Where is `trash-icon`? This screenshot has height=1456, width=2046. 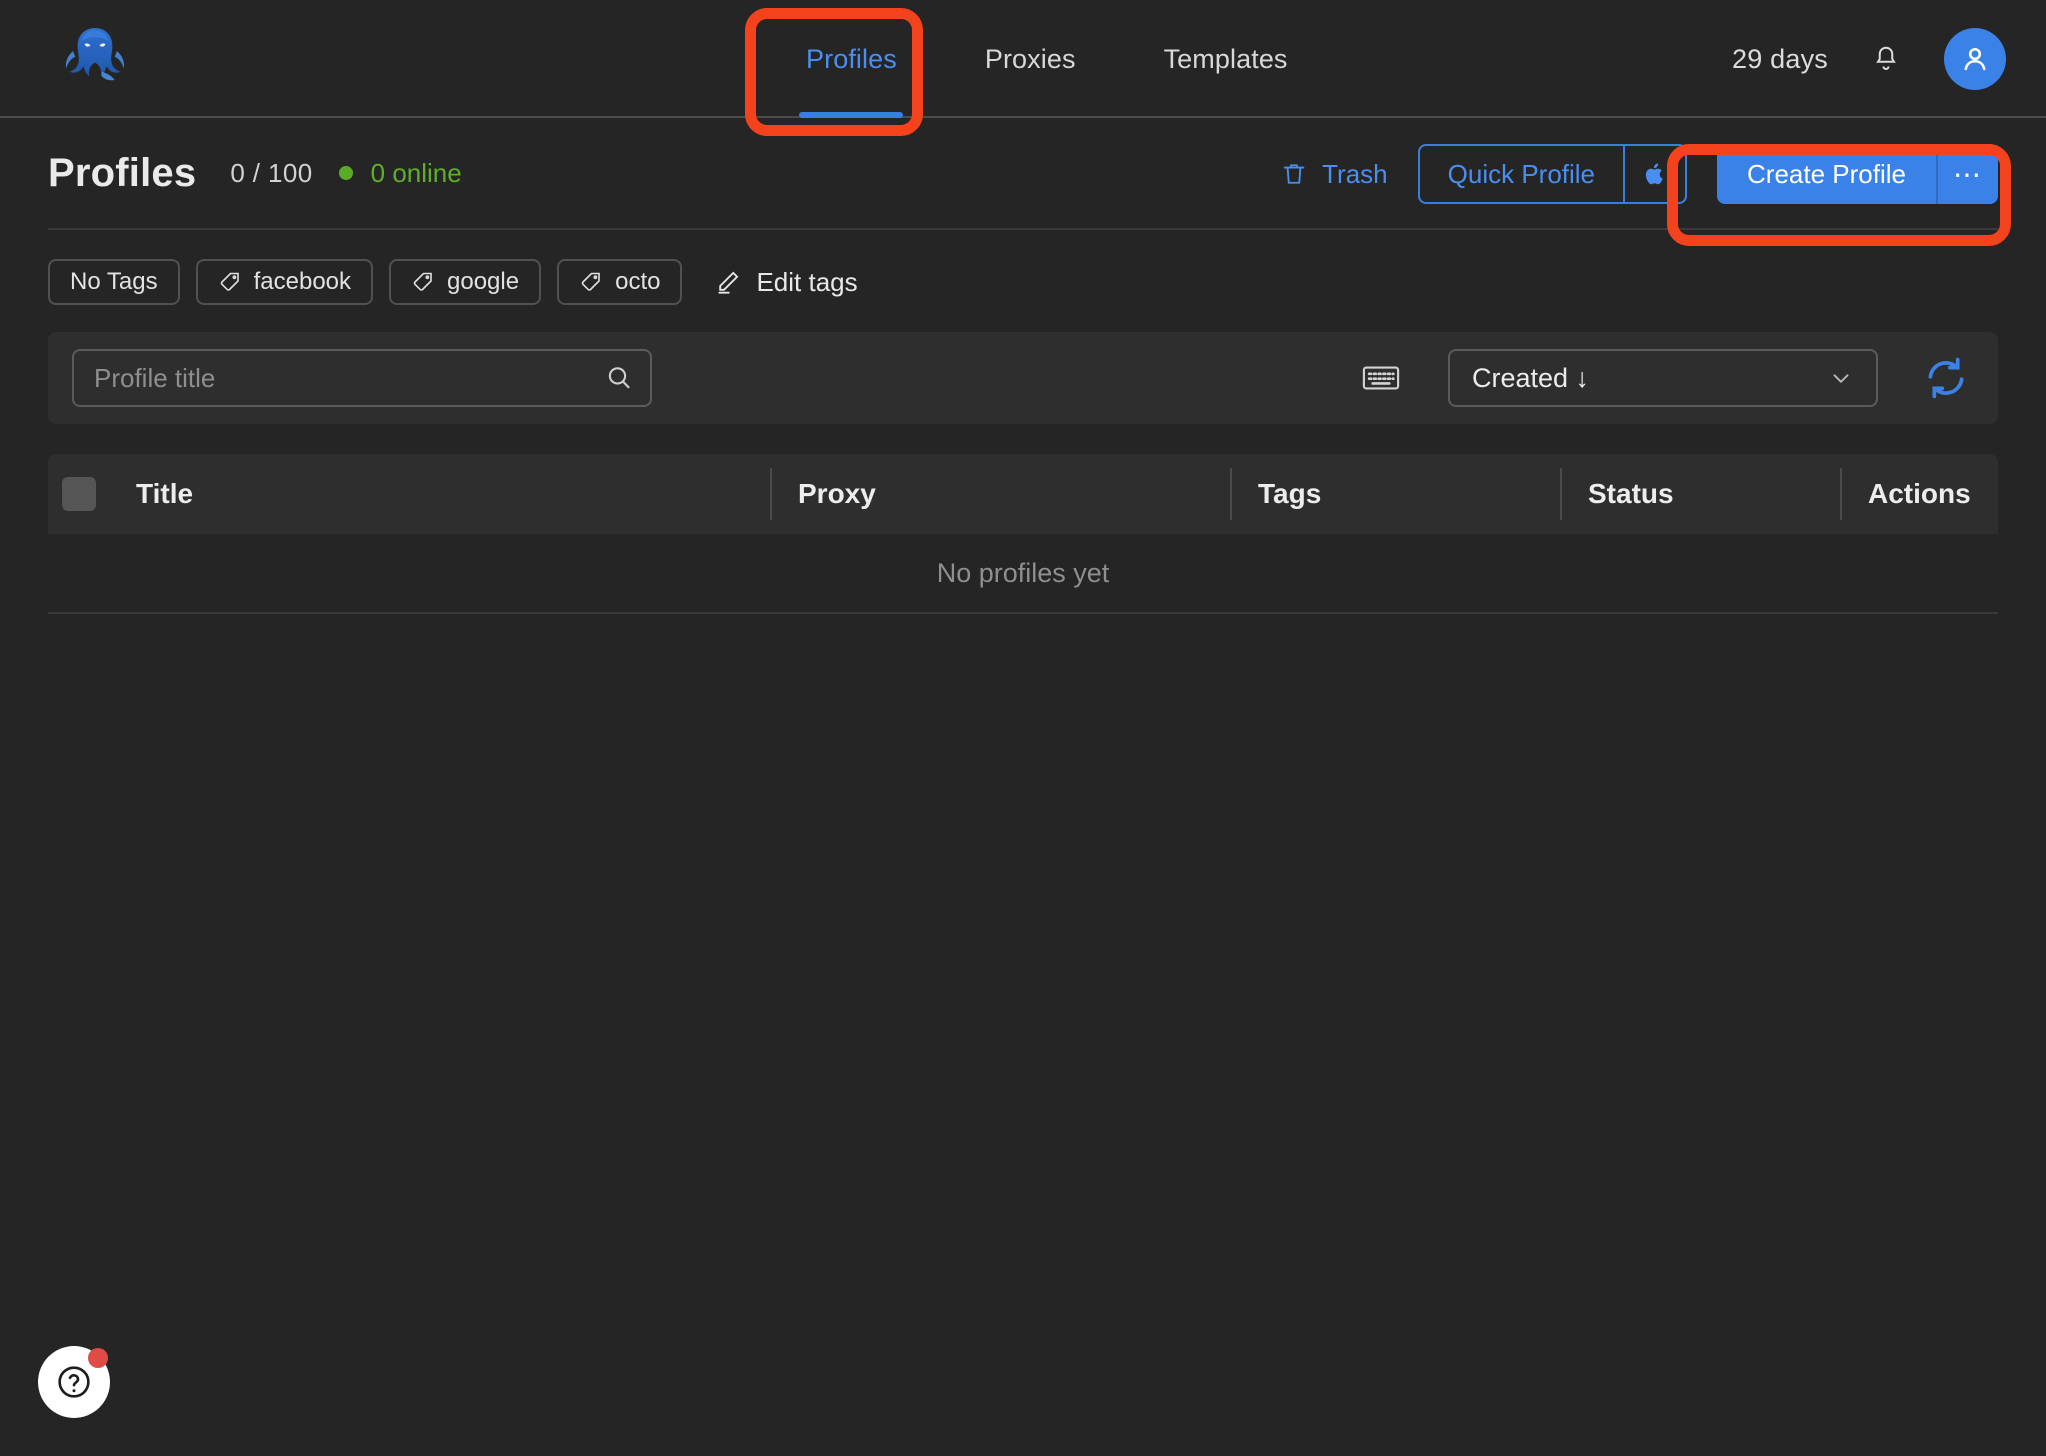 trash-icon is located at coordinates (1294, 174).